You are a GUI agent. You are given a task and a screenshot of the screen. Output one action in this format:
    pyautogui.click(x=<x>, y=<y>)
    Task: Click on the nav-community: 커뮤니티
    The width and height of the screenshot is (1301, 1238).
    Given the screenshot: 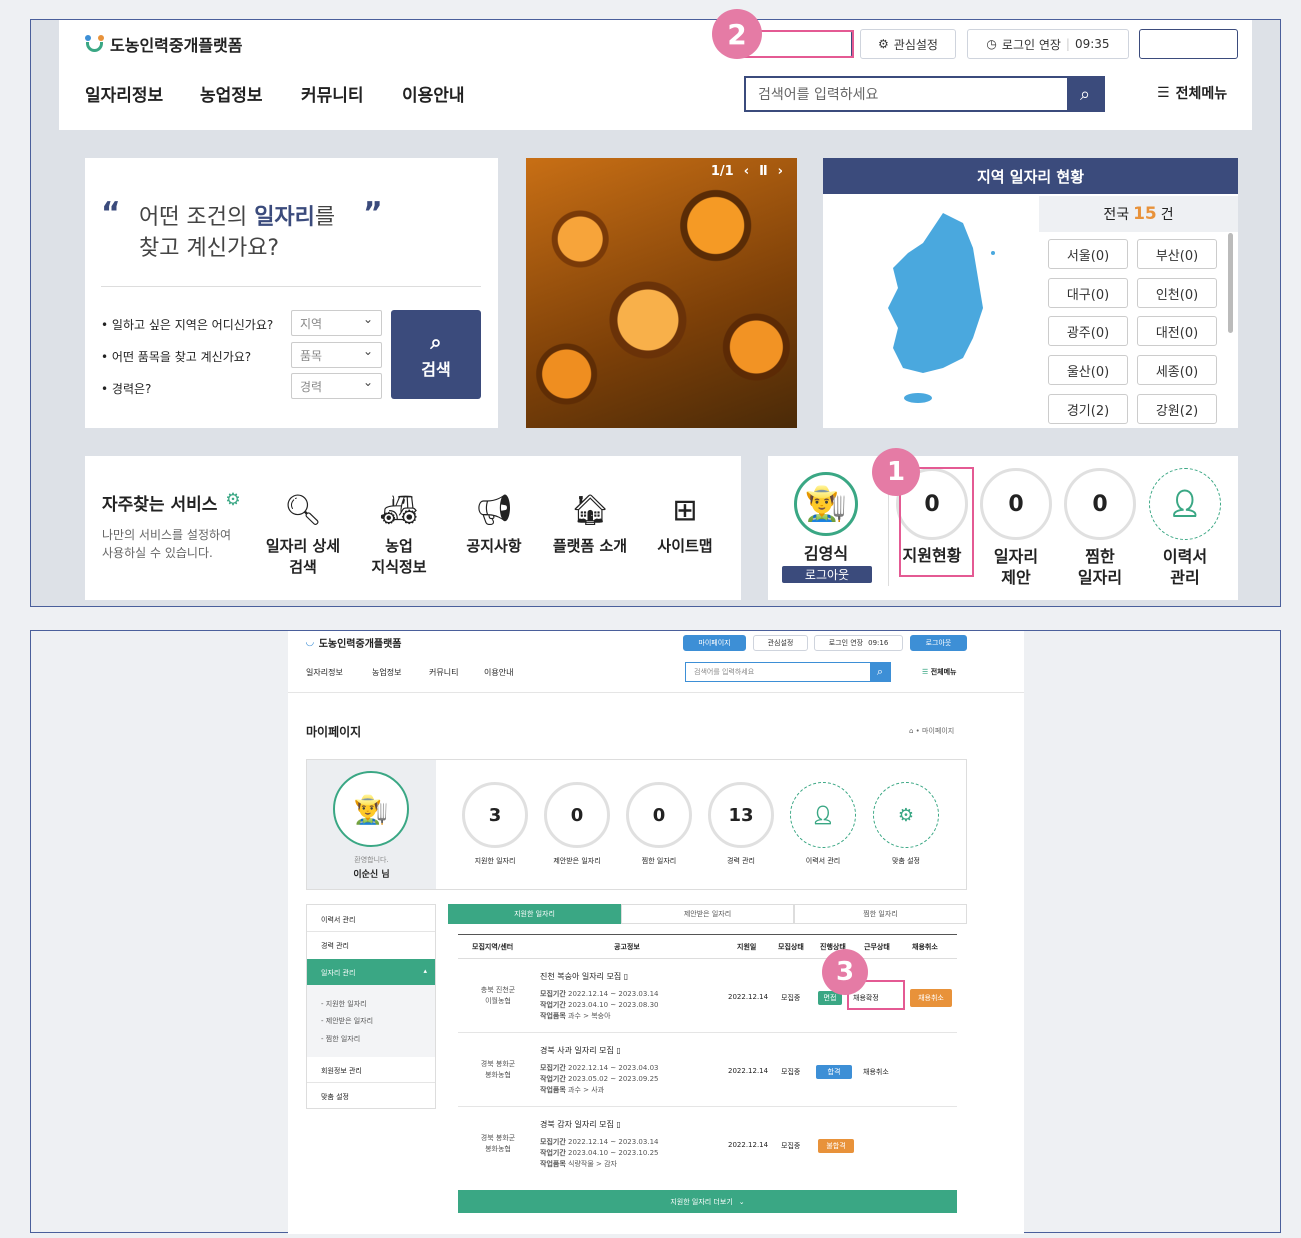 What is the action you would take?
    pyautogui.click(x=332, y=93)
    